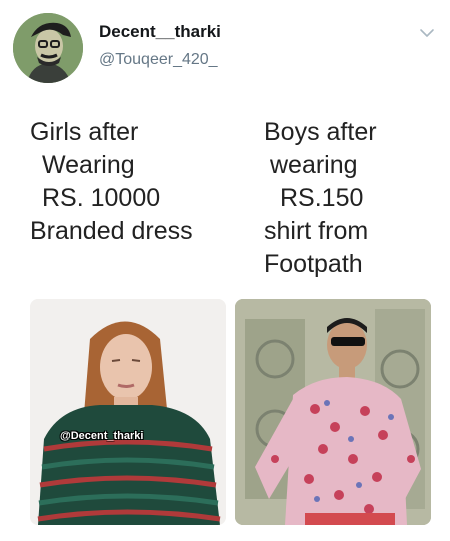  Describe the element at coordinates (313, 264) in the screenshot. I see `caption-line: Footpath` at that location.